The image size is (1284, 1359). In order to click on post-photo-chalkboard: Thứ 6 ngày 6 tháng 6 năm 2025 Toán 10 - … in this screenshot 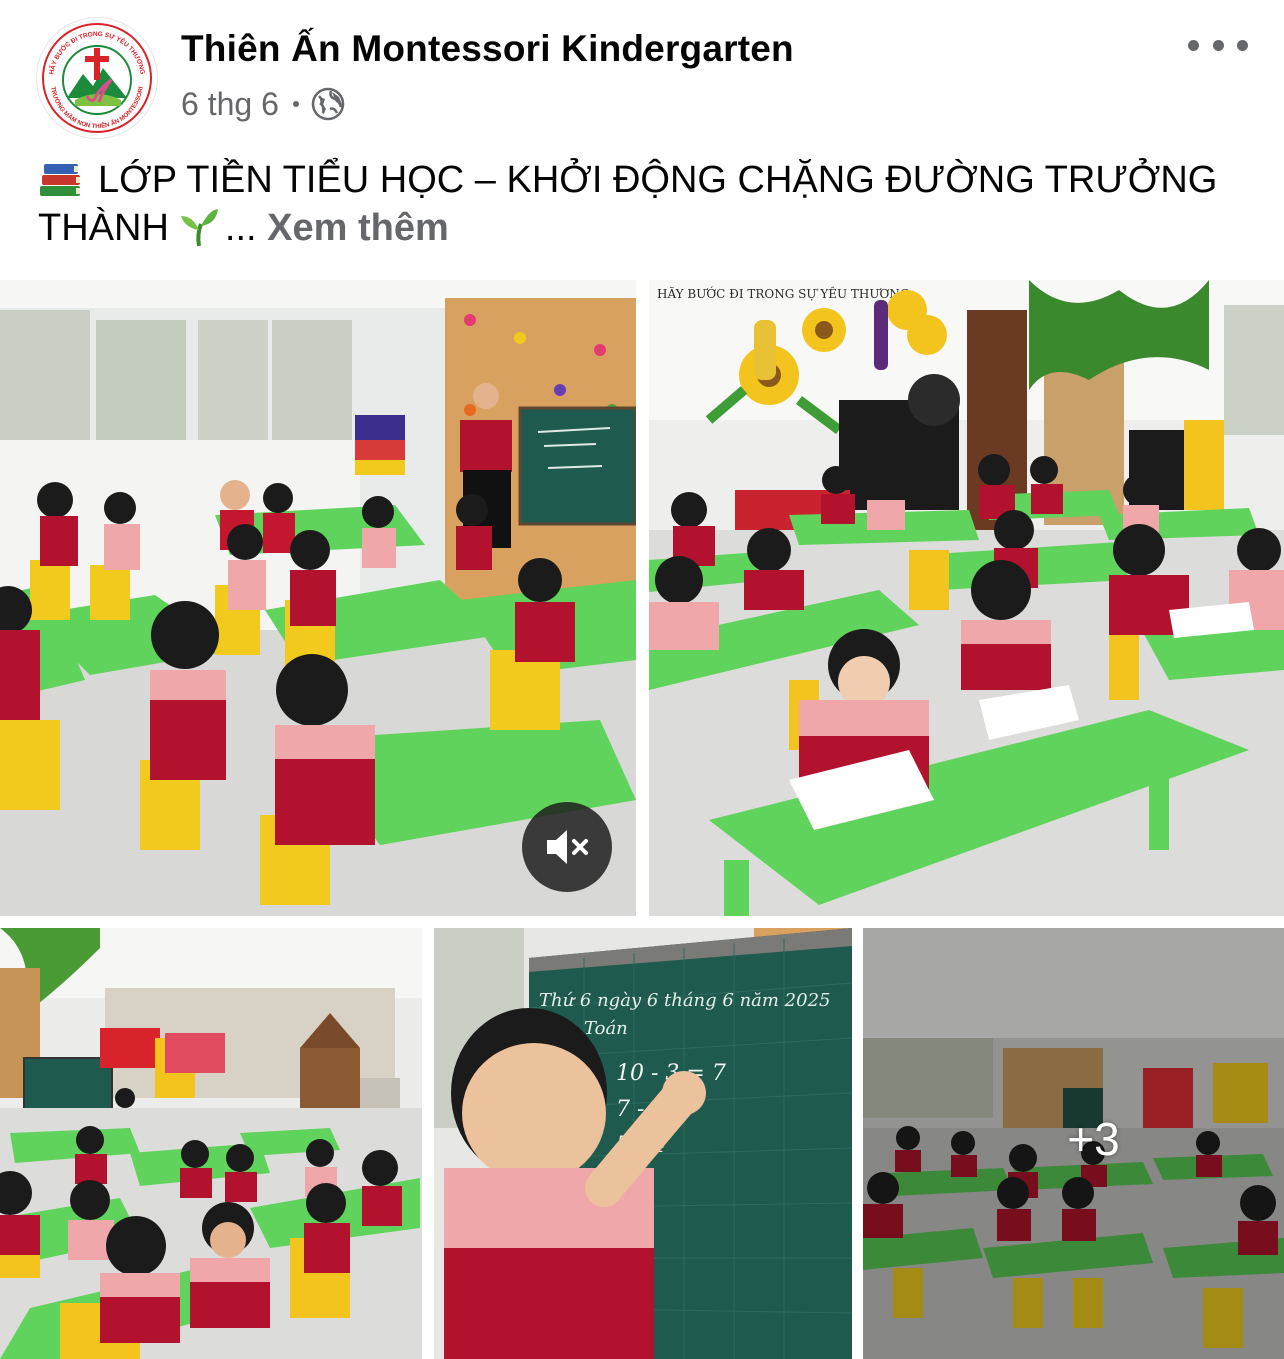, I will do `click(643, 1143)`.